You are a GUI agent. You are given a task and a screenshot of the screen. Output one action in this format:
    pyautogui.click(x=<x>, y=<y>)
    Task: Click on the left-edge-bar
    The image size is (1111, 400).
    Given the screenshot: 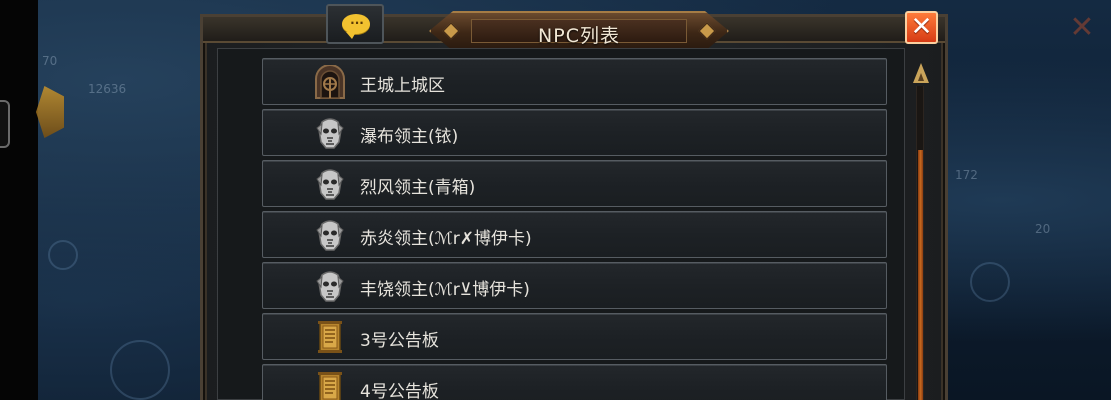 What is the action you would take?
    pyautogui.click(x=19, y=200)
    